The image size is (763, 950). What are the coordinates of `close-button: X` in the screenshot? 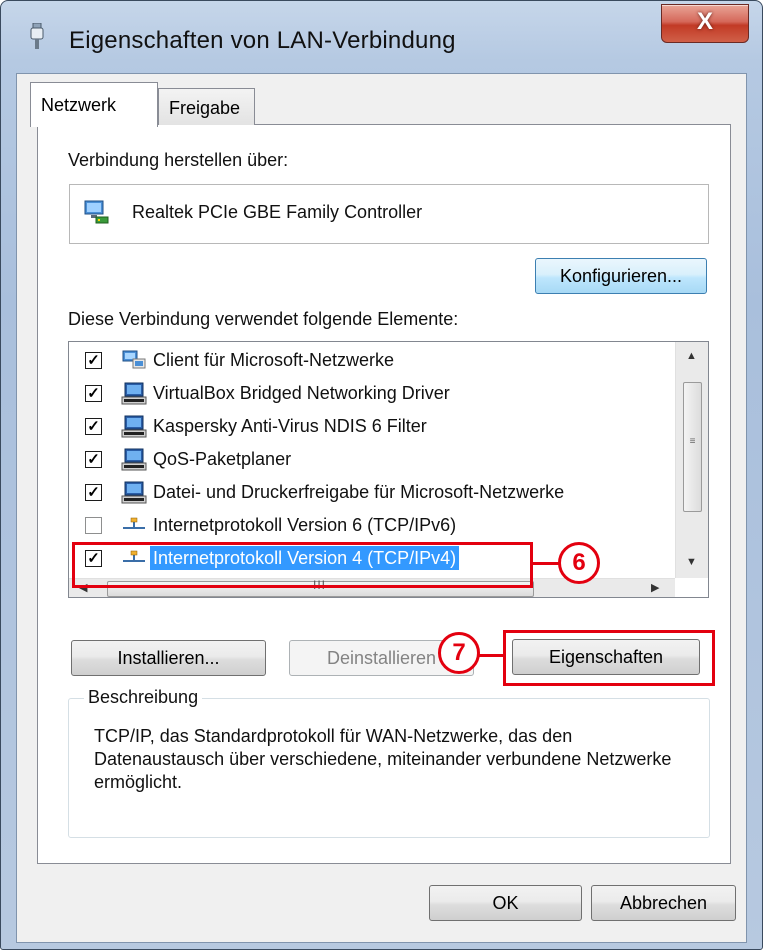 It's located at (705, 23).